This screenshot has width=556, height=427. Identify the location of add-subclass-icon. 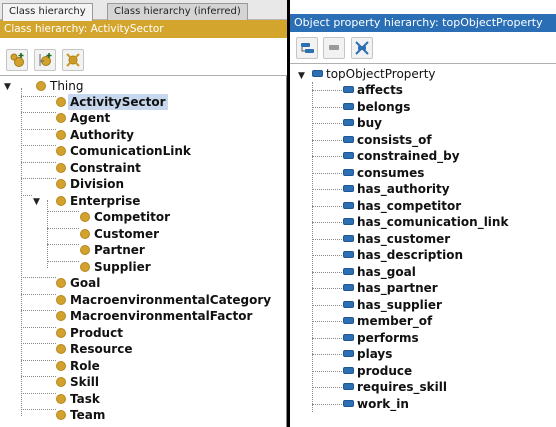
(17, 60).